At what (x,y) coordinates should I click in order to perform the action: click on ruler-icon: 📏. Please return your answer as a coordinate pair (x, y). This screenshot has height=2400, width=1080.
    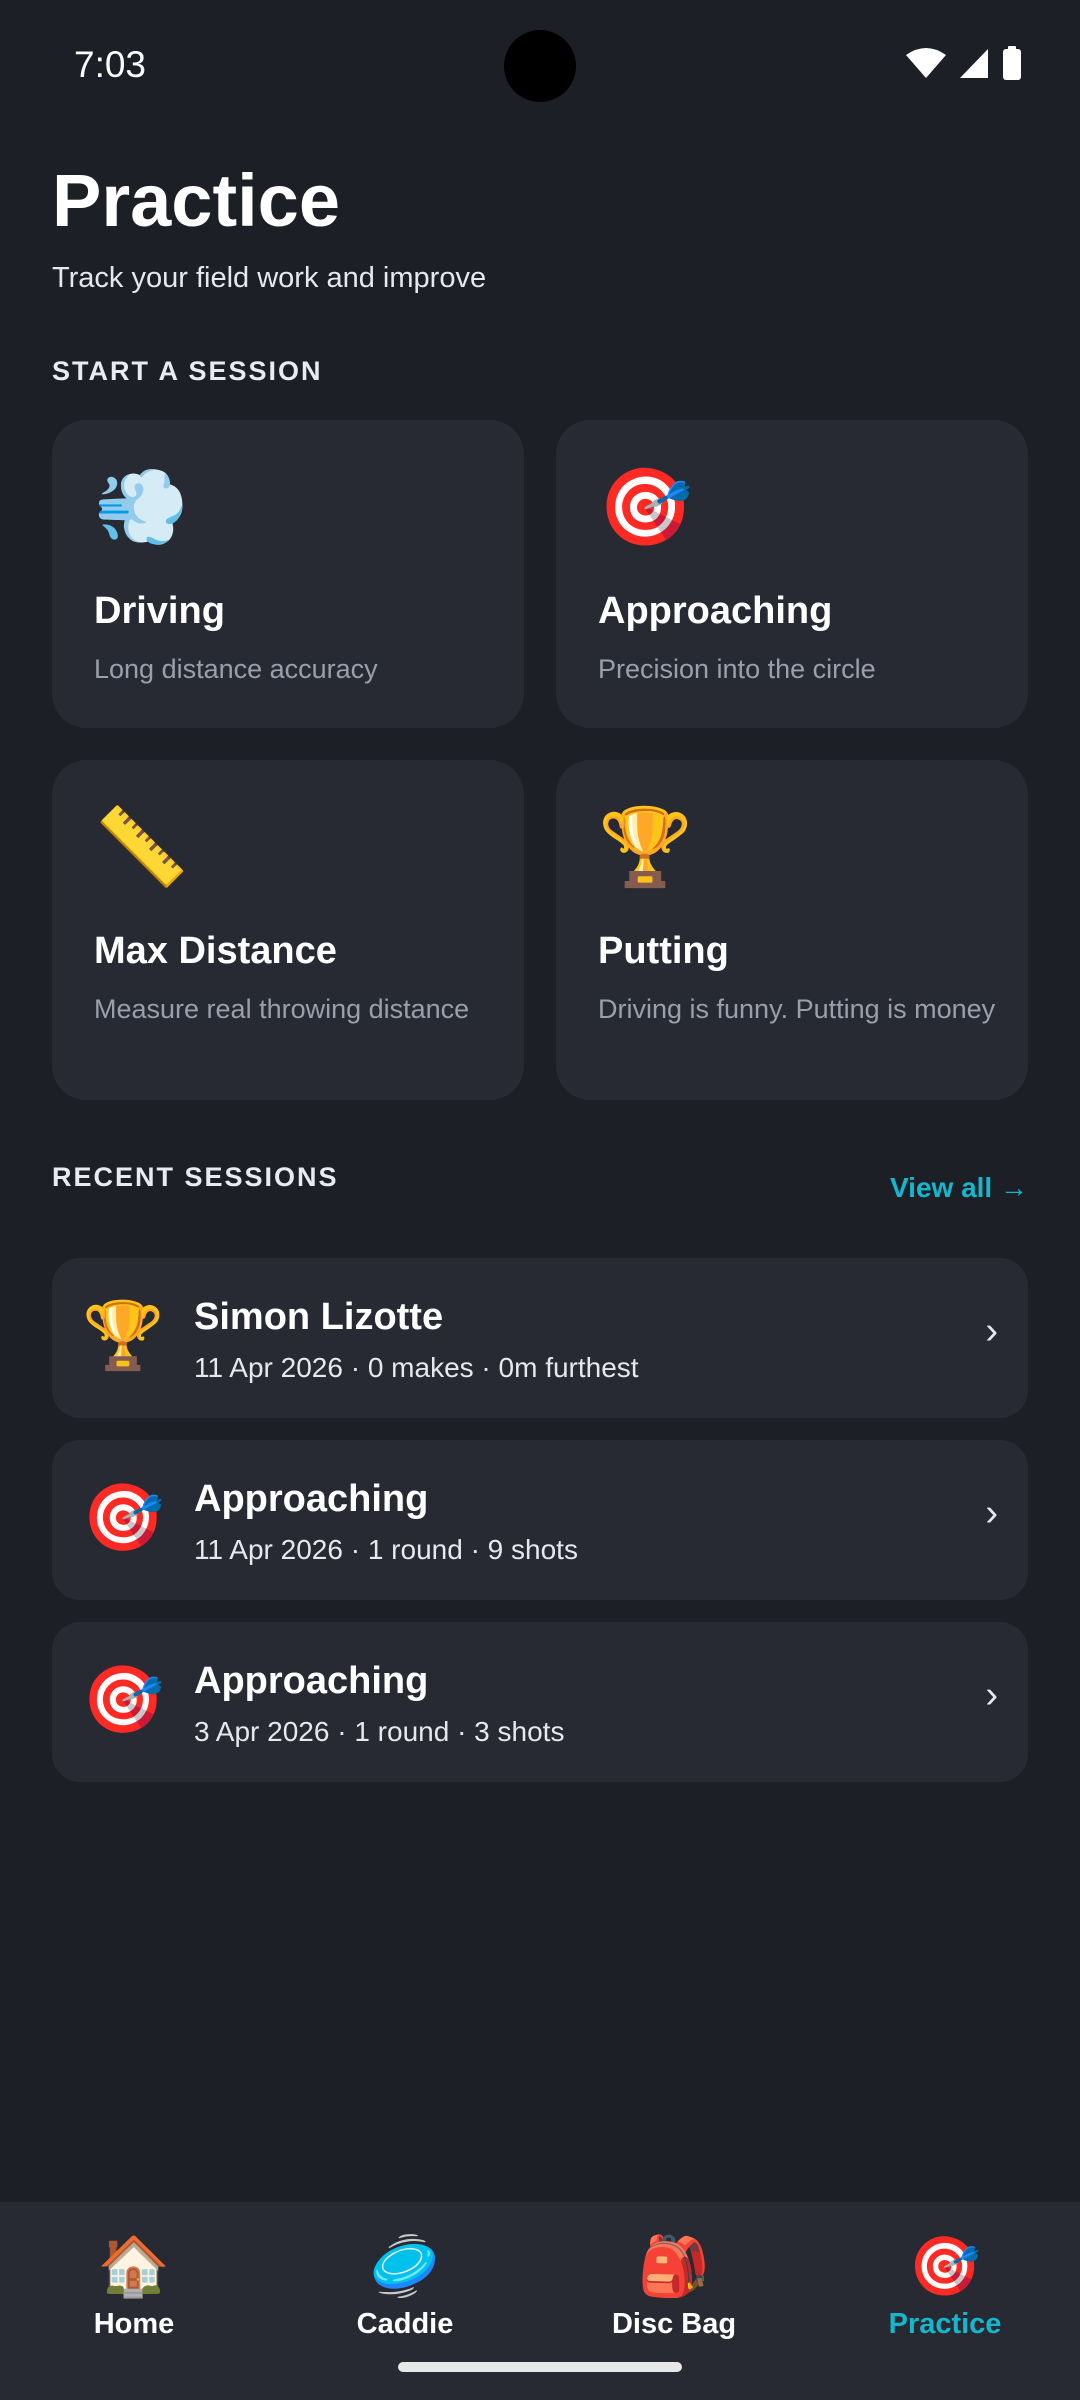
    Looking at the image, I should click on (141, 847).